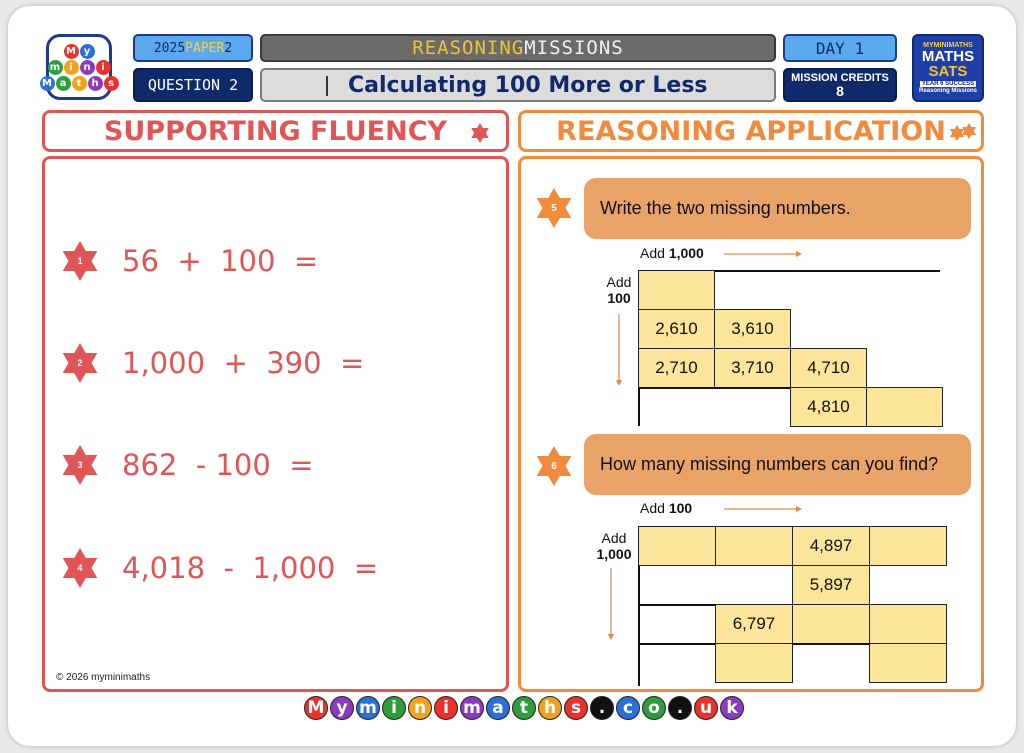  Describe the element at coordinates (80, 465) in the screenshot. I see `question-number-badge: 3` at that location.